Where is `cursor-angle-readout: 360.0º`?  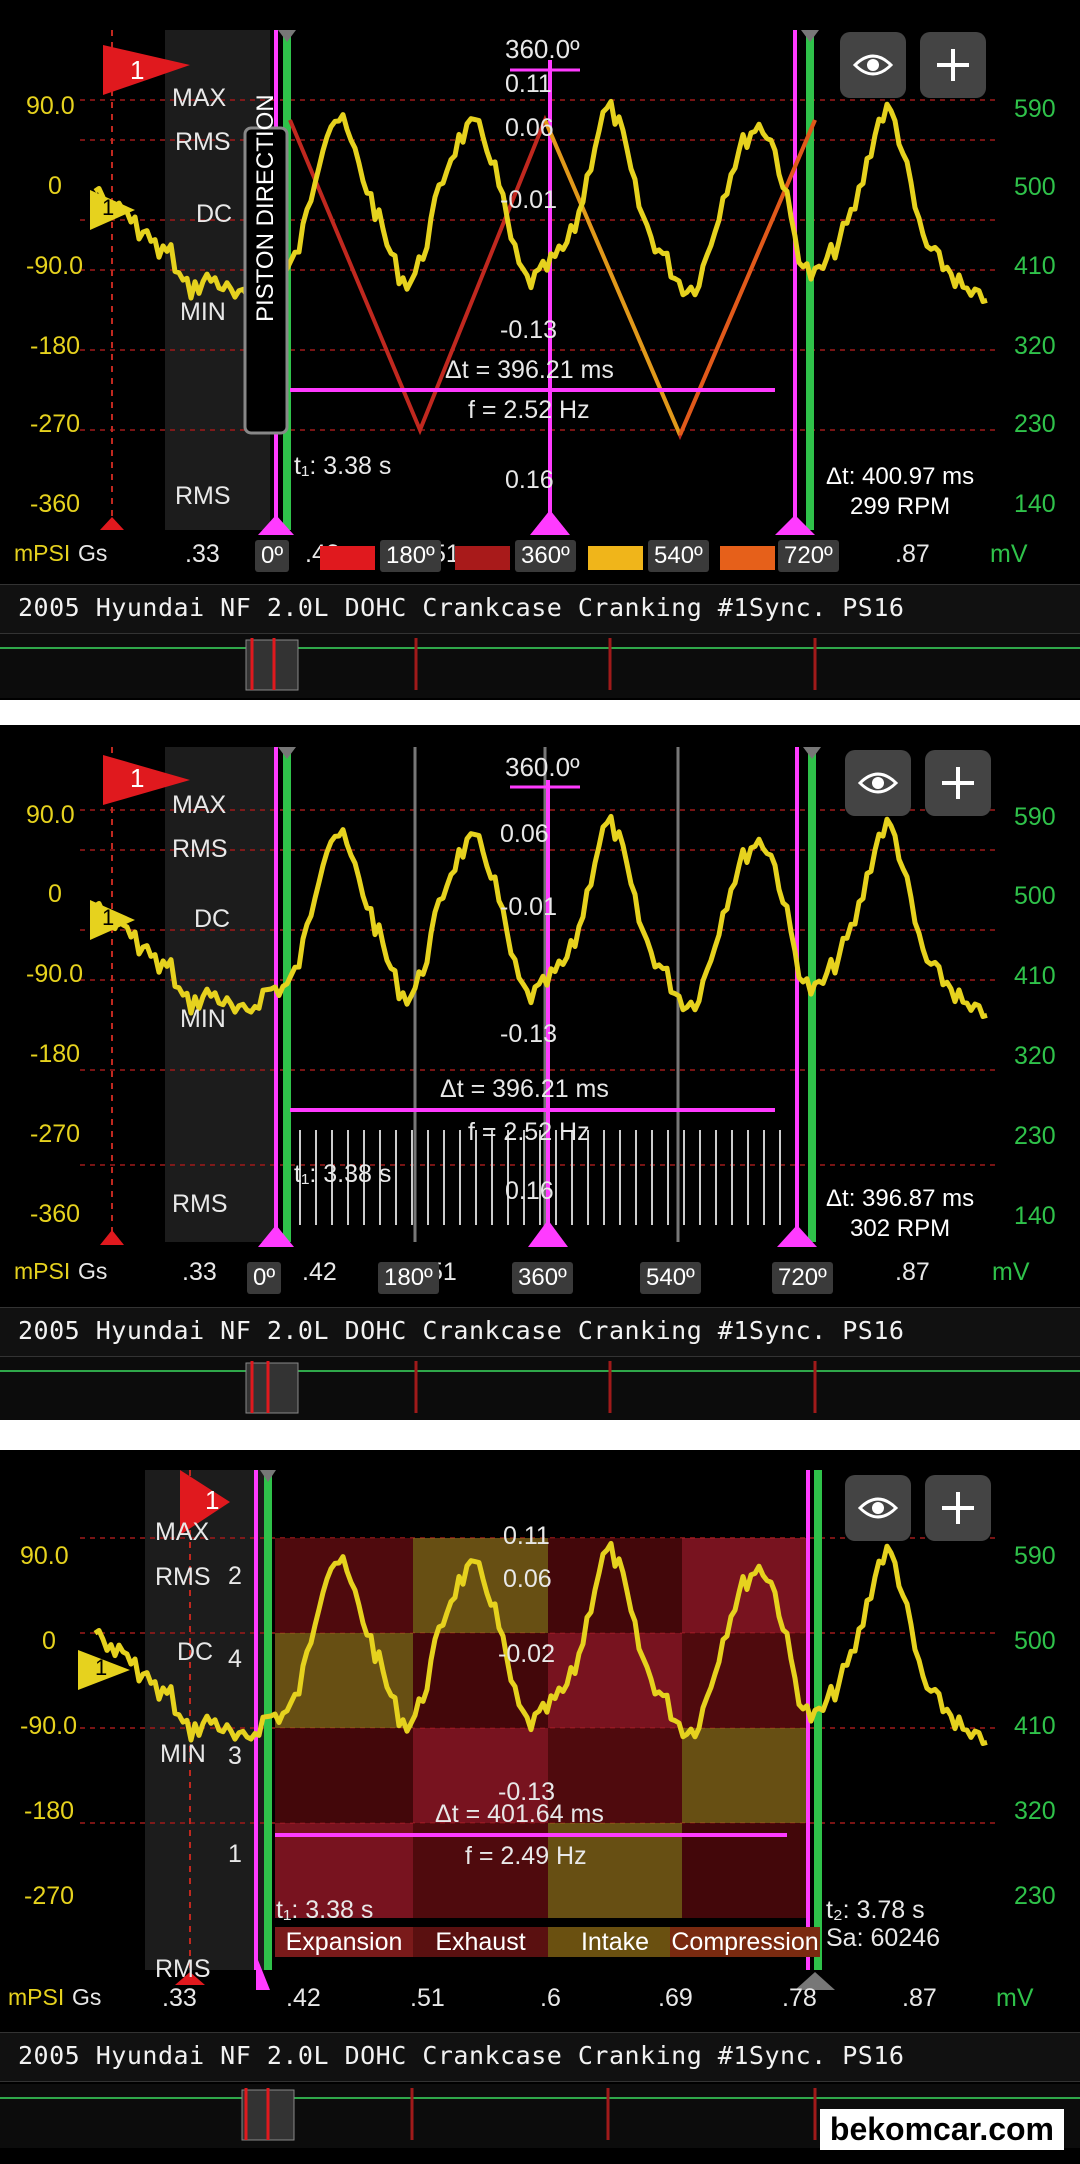
cursor-angle-readout: 360.0º is located at coordinates (542, 49).